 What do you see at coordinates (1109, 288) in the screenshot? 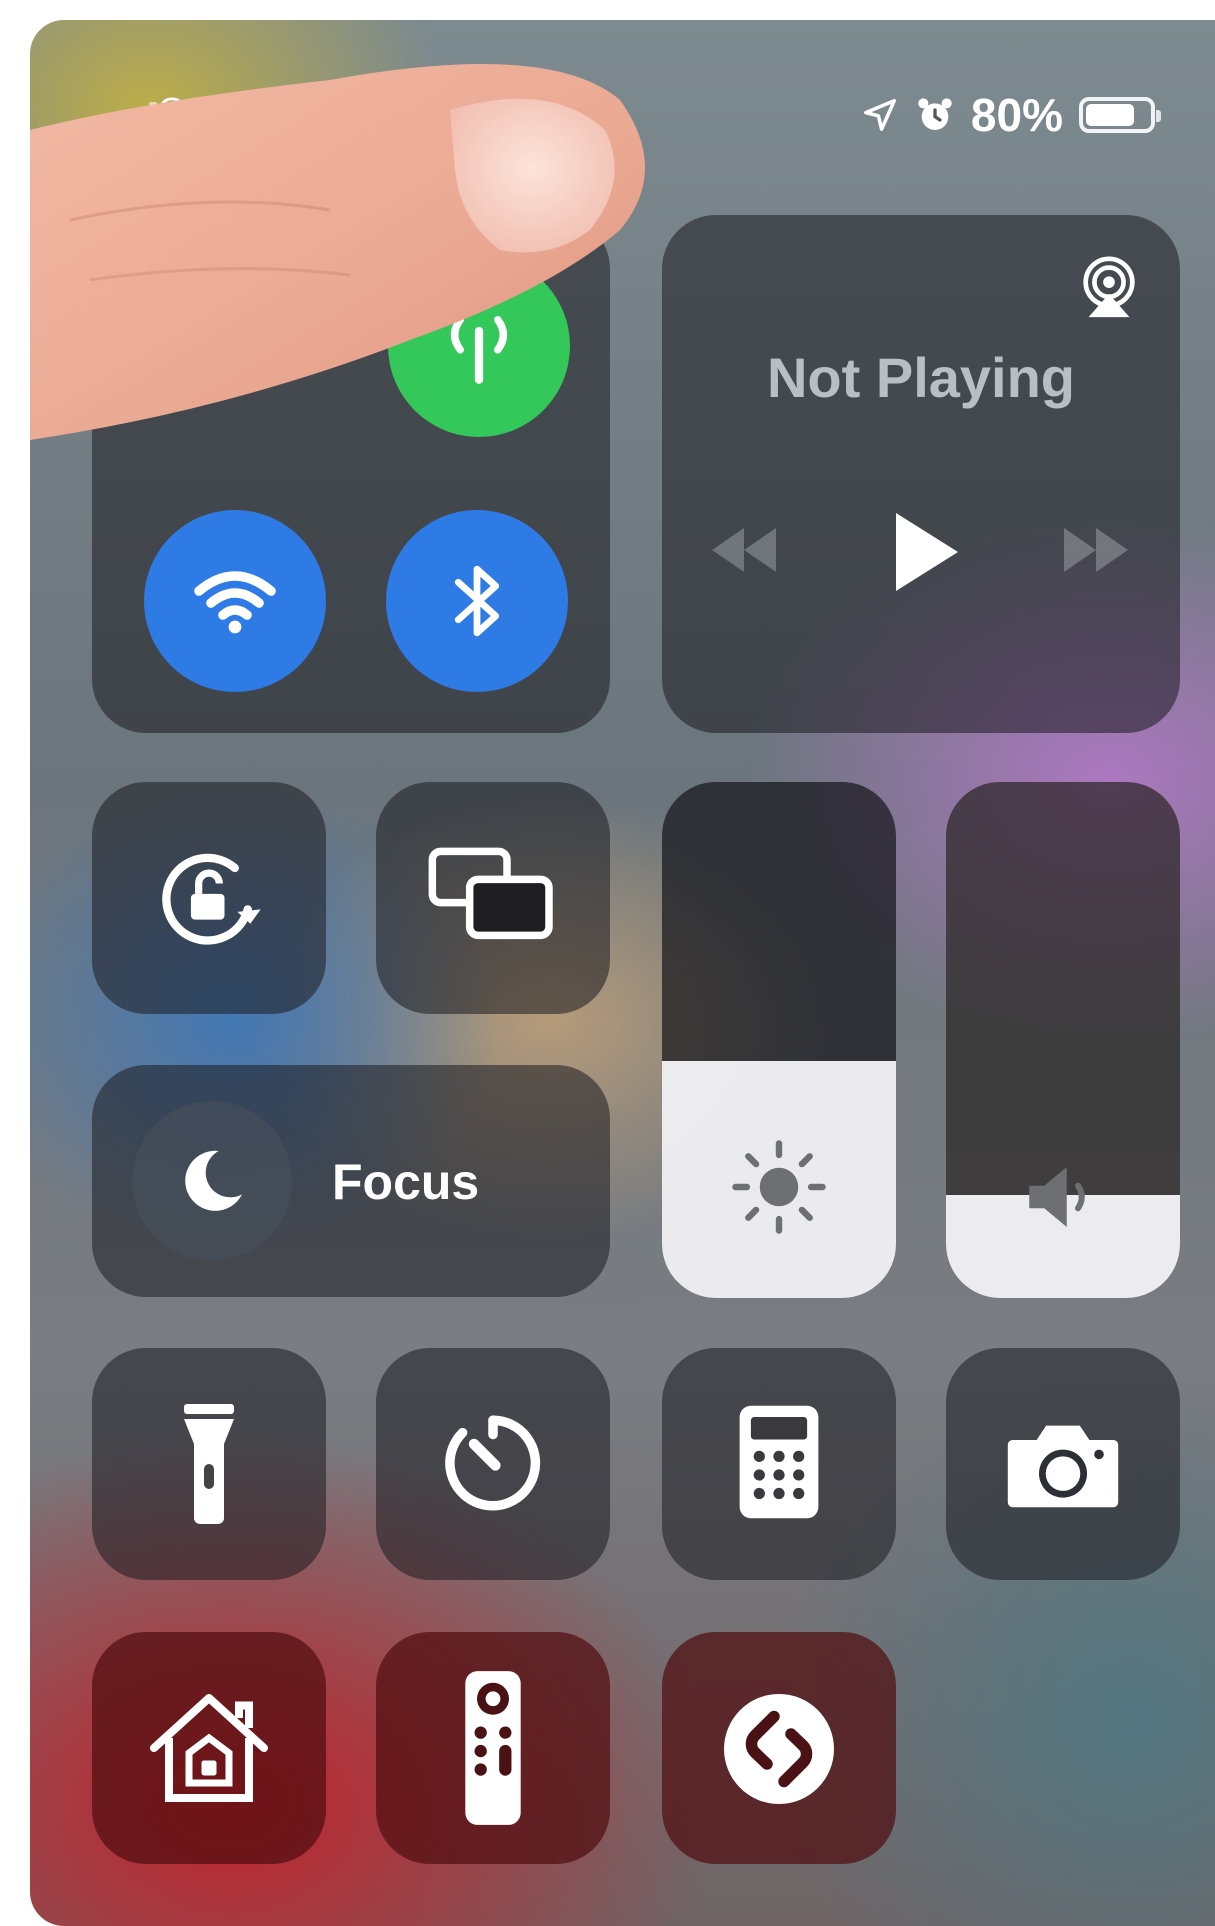
I see `airplay-audio-icon` at bounding box center [1109, 288].